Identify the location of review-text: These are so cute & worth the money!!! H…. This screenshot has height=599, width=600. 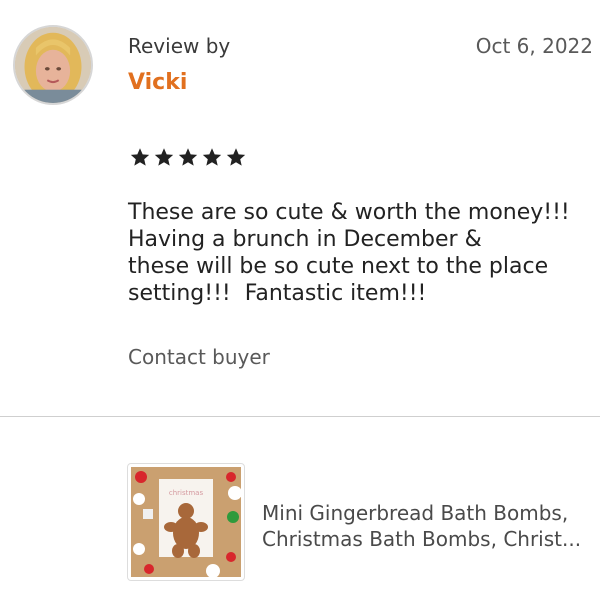
(349, 253).